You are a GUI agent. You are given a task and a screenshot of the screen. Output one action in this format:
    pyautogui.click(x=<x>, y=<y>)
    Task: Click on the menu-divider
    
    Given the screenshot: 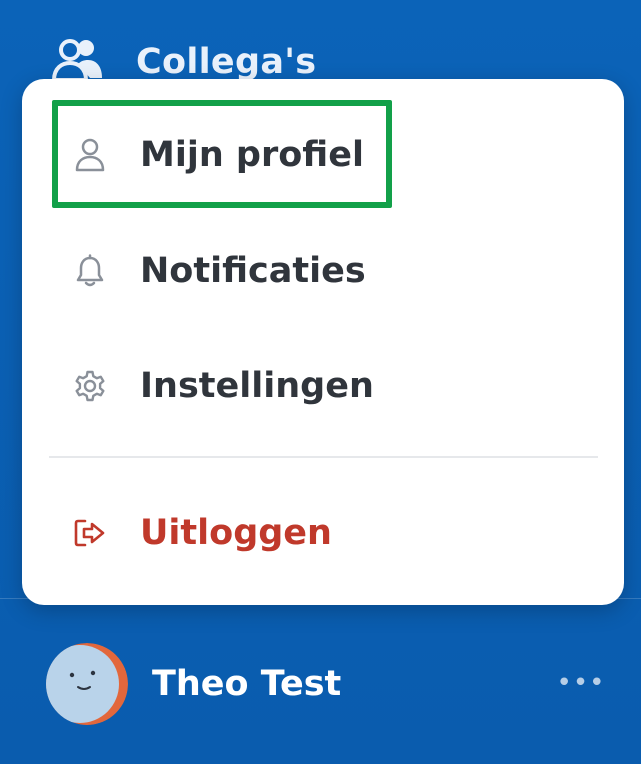 What is the action you would take?
    pyautogui.click(x=323, y=457)
    